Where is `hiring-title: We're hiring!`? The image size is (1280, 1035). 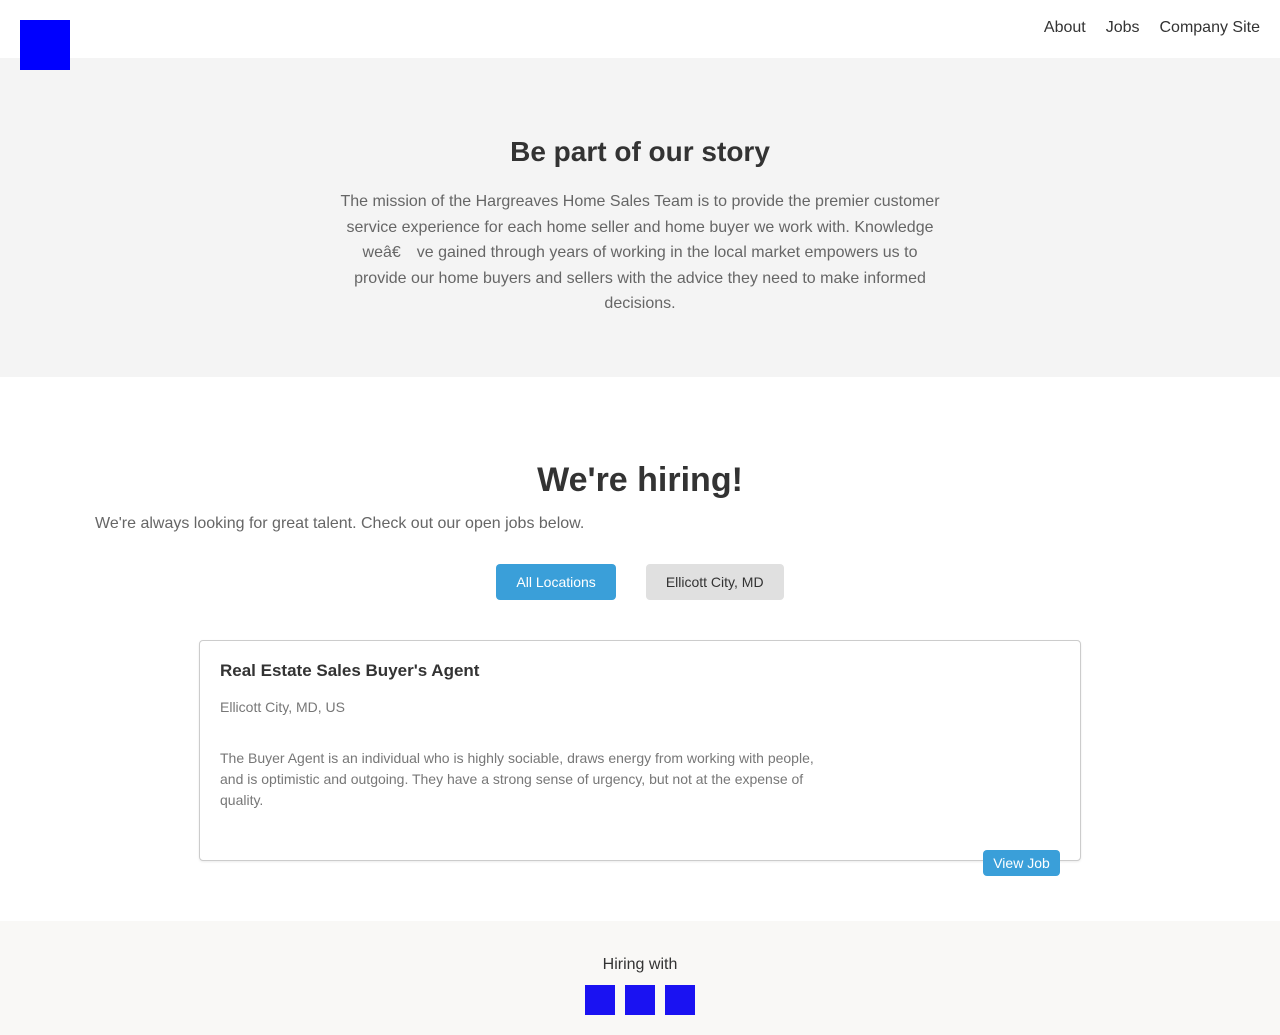 hiring-title: We're hiring! is located at coordinates (640, 480).